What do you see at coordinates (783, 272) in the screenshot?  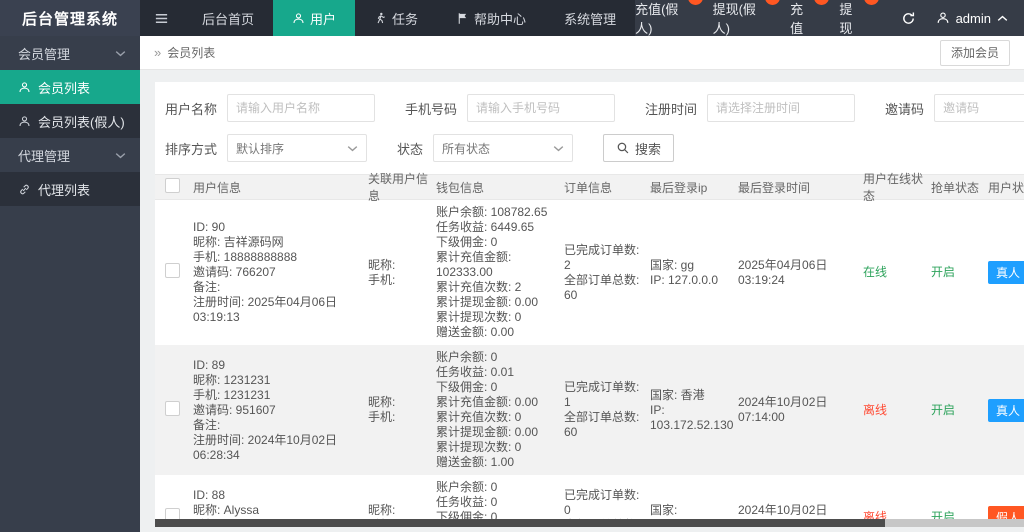 I see `last-login-cell: 2025年04月06日 03:19:24` at bounding box center [783, 272].